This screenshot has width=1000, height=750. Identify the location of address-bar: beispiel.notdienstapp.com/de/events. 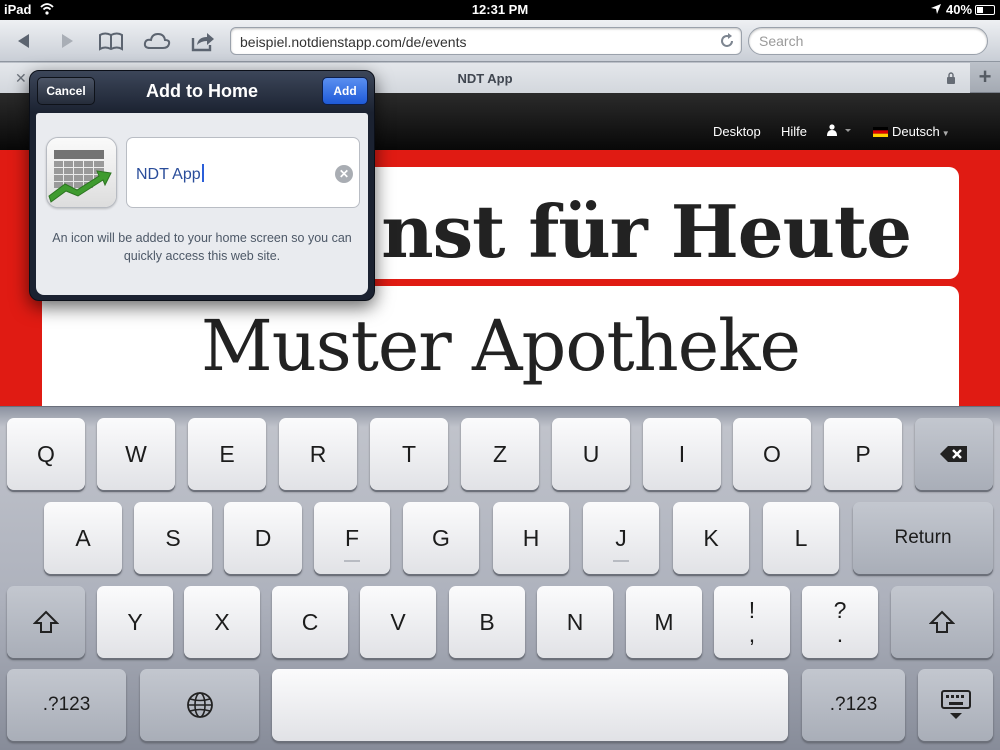
(486, 41).